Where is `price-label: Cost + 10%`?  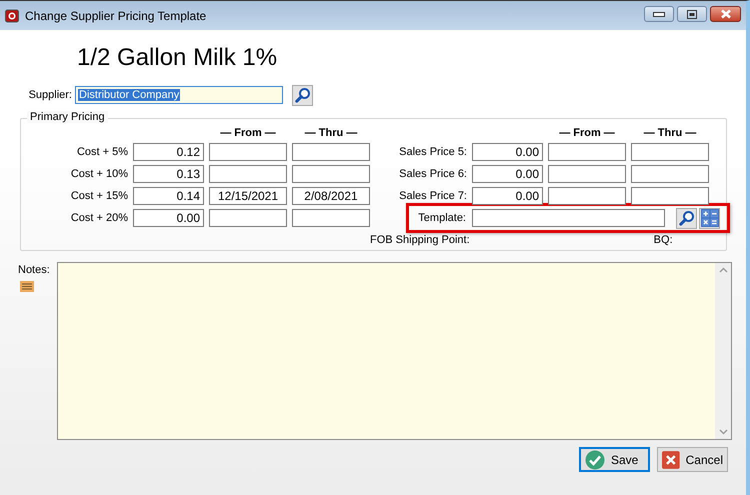 price-label: Cost + 10% is located at coordinates (99, 174).